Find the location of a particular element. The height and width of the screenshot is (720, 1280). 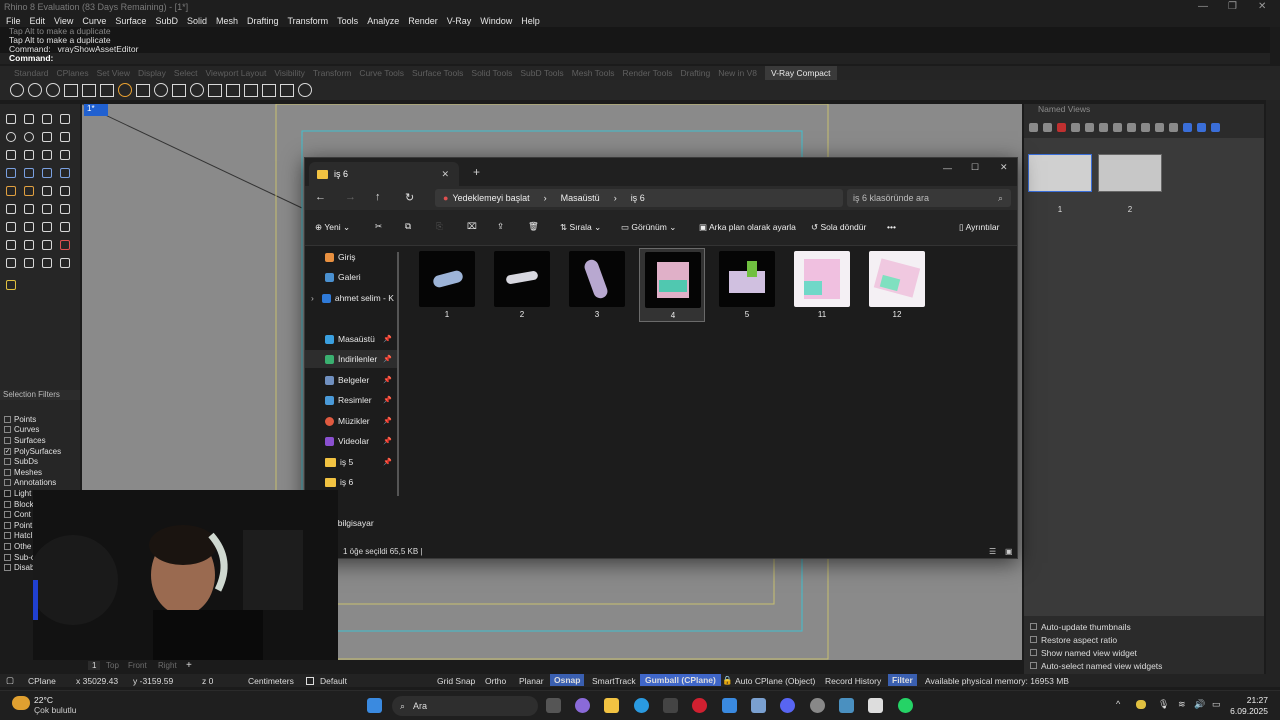

dimension-icon is located at coordinates (29, 227).